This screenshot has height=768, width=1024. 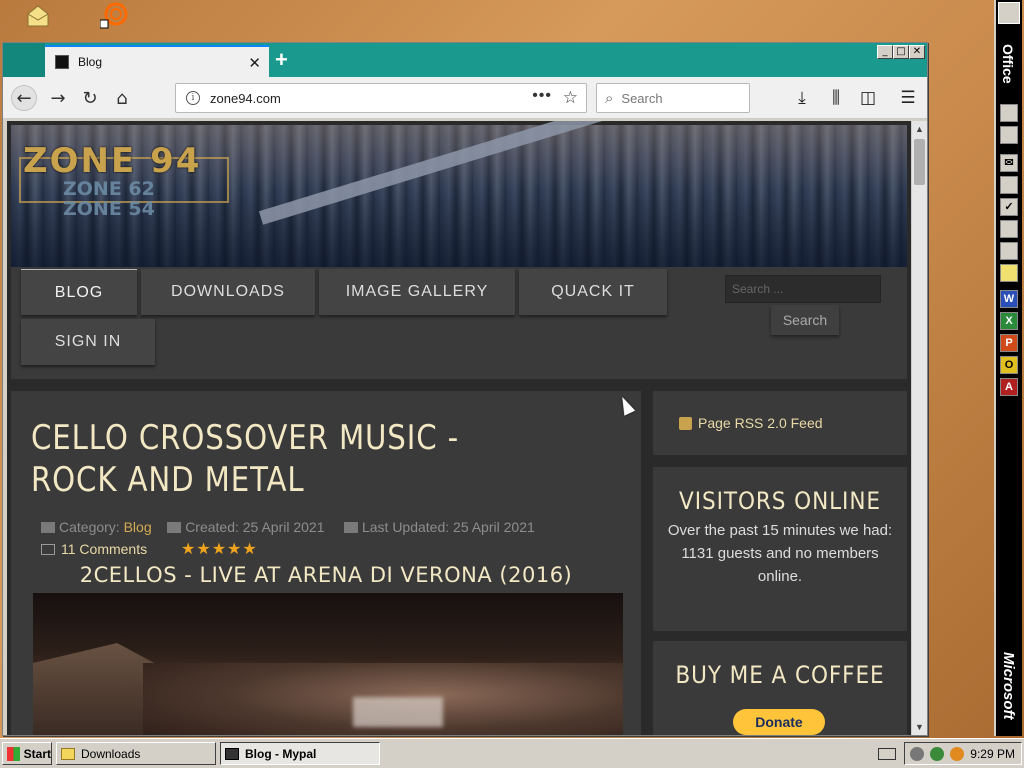 I want to click on search-input: ⌕ Search, so click(x=673, y=98).